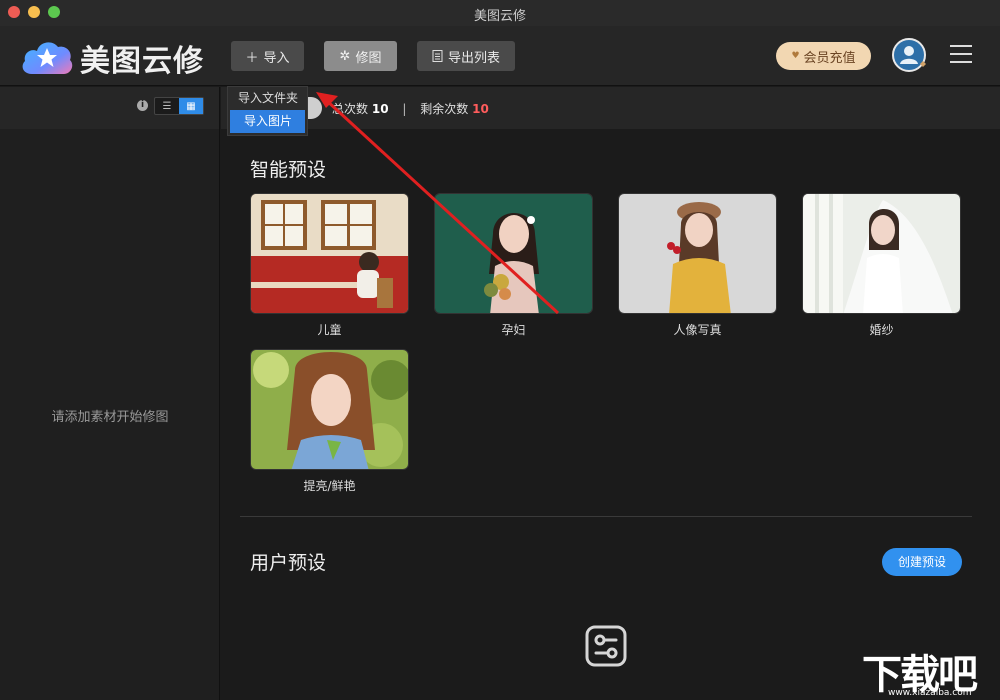  I want to click on sidebar-header: i ☰ ▦, so click(109, 108).